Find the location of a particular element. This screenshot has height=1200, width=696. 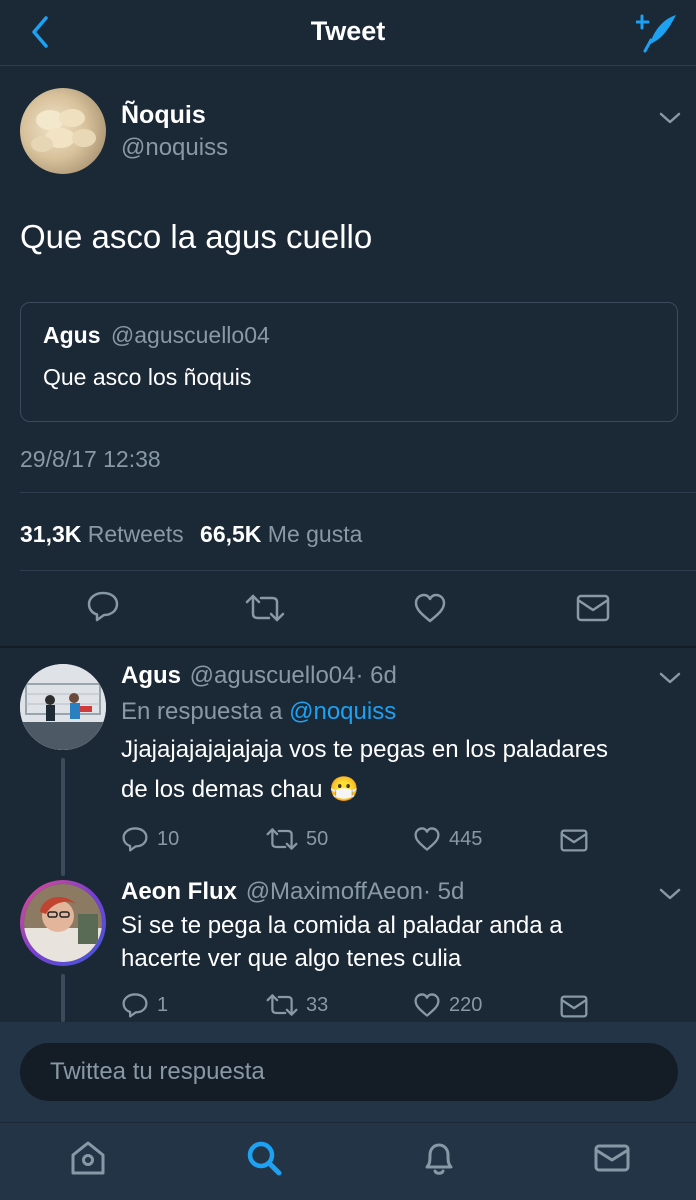

retweet-action: 33 is located at coordinates (297, 1005).